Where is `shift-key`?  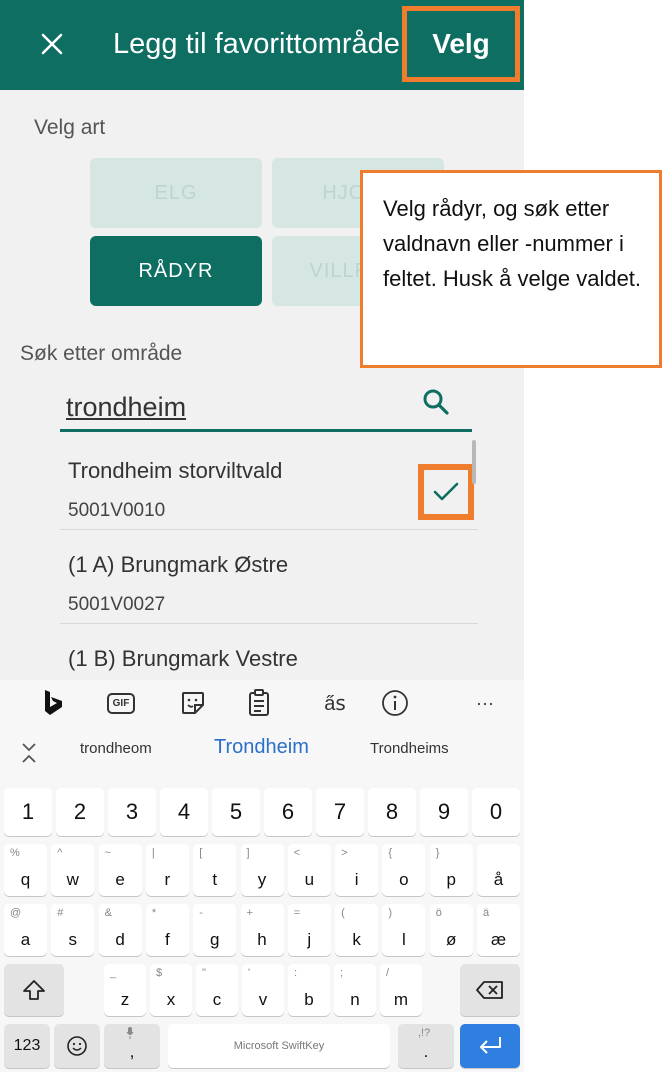 shift-key is located at coordinates (34, 990).